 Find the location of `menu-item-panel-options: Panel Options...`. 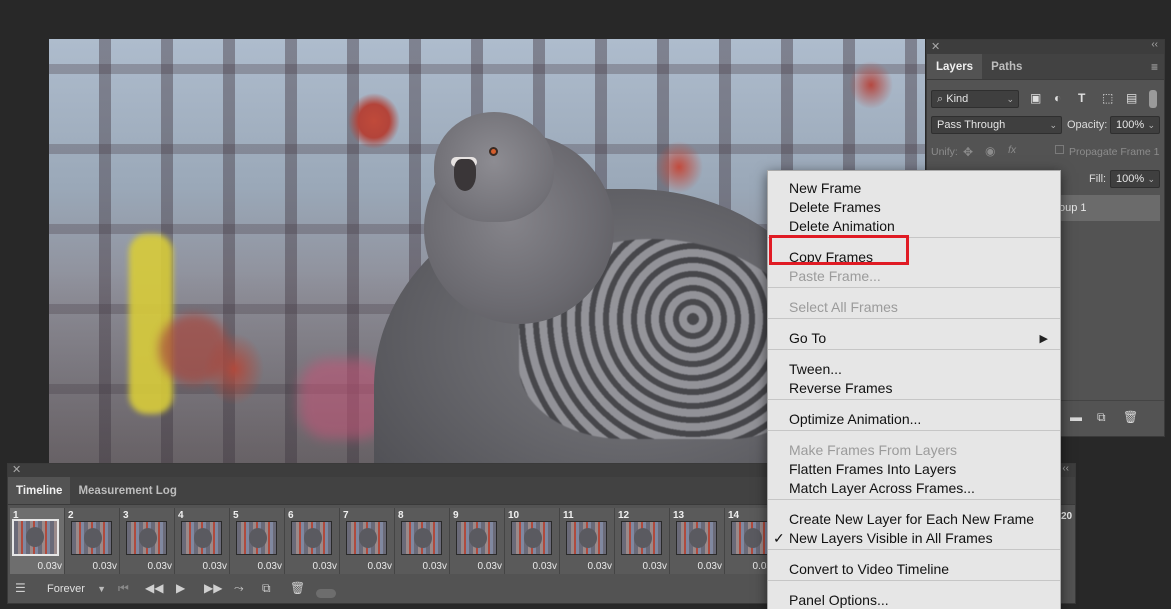

menu-item-panel-options: Panel Options... is located at coordinates (839, 600).